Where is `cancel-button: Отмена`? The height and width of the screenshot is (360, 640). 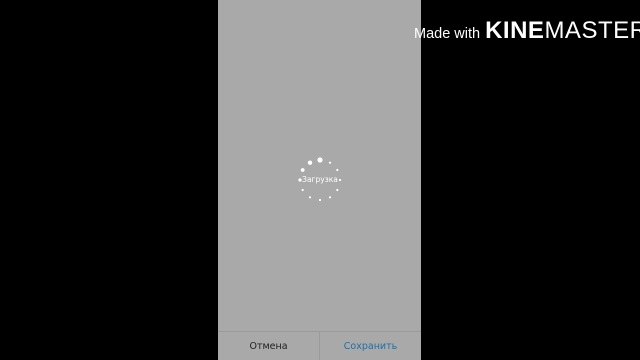 cancel-button: Отмена is located at coordinates (269, 346).